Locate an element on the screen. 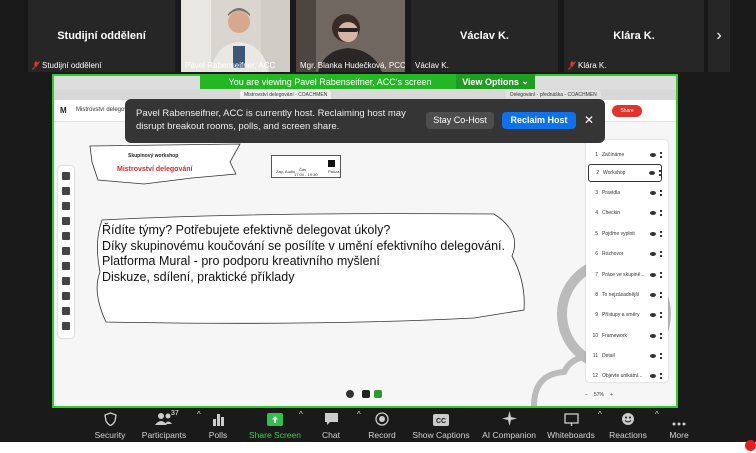  participant-label-text: Václav K. is located at coordinates (432, 65).